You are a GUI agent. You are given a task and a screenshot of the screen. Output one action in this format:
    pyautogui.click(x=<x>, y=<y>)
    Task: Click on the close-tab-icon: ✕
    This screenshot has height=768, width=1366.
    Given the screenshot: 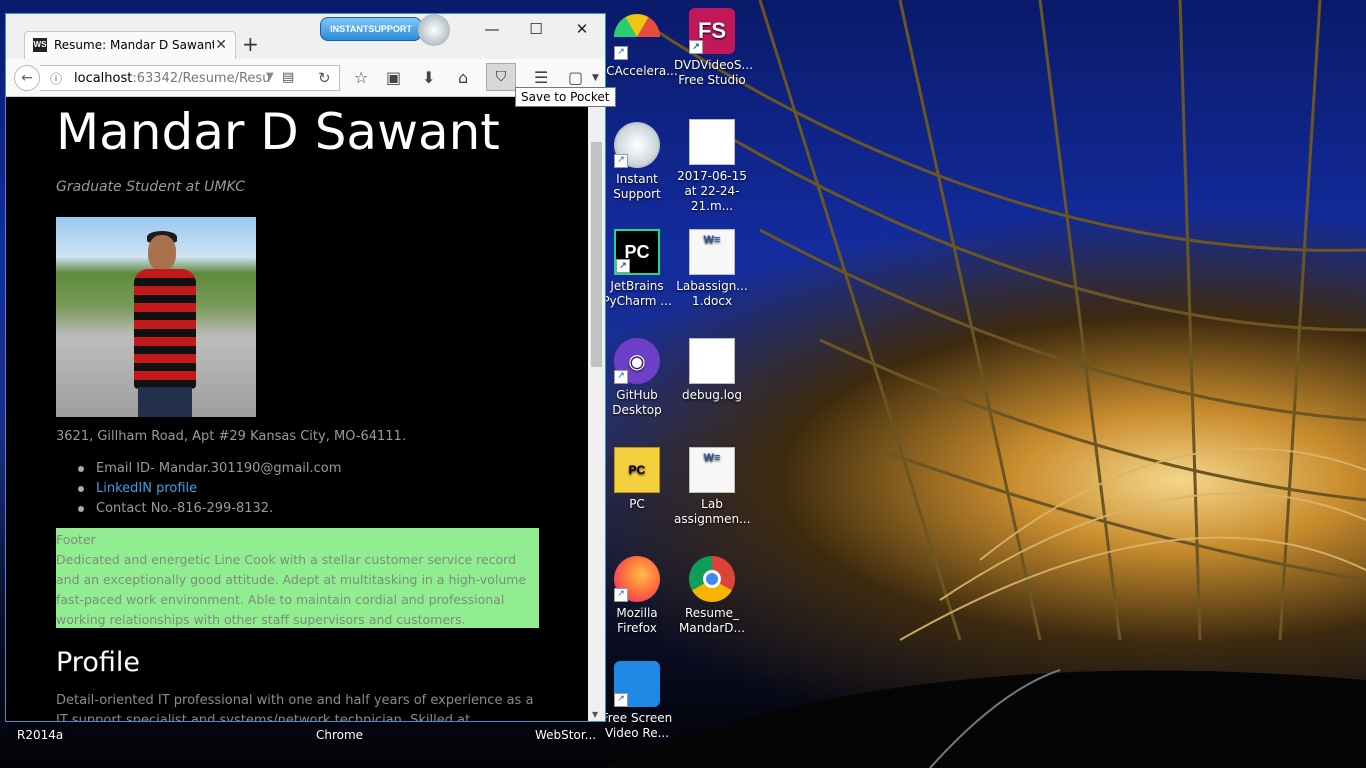 What is the action you would take?
    pyautogui.click(x=221, y=45)
    